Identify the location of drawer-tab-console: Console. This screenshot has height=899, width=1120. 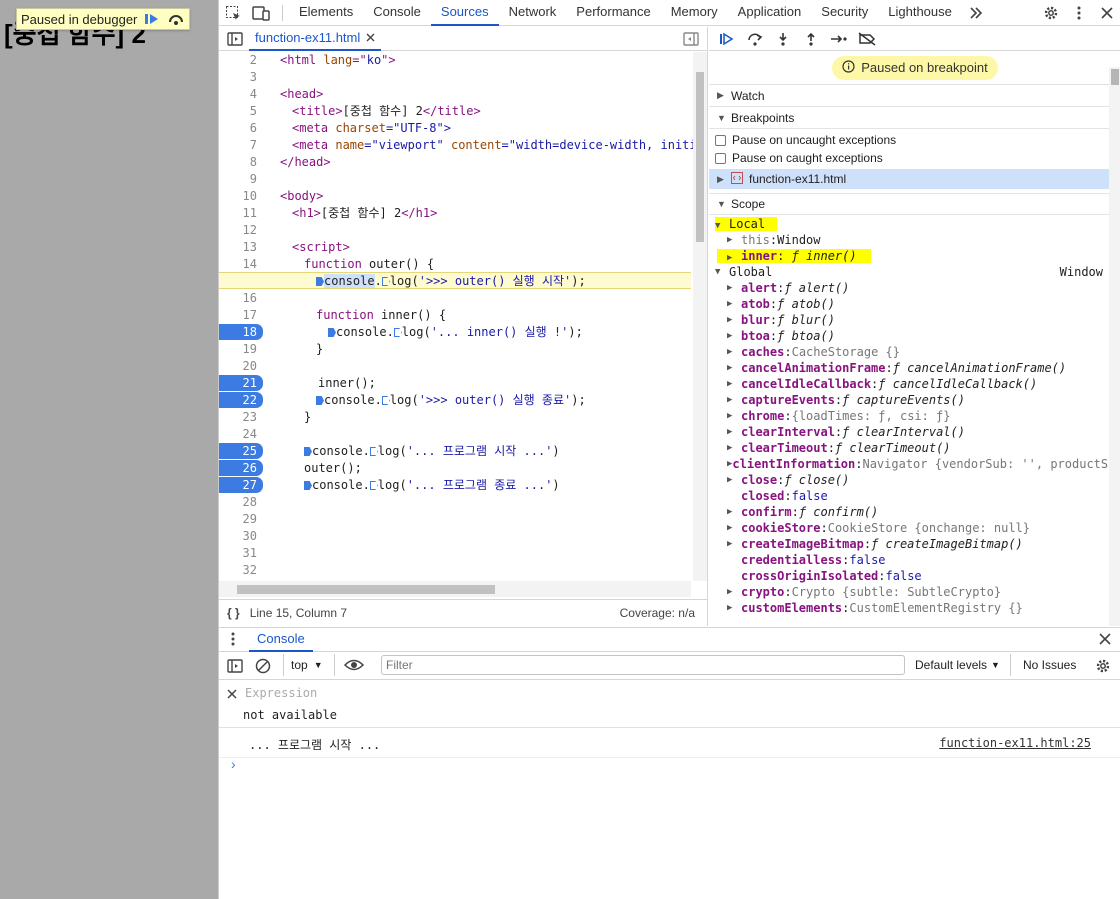
(281, 640).